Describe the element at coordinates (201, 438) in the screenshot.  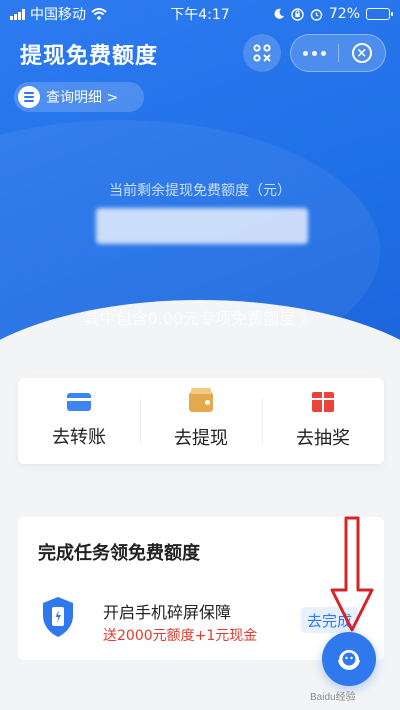
I see `withdraw-label: 去提现` at that location.